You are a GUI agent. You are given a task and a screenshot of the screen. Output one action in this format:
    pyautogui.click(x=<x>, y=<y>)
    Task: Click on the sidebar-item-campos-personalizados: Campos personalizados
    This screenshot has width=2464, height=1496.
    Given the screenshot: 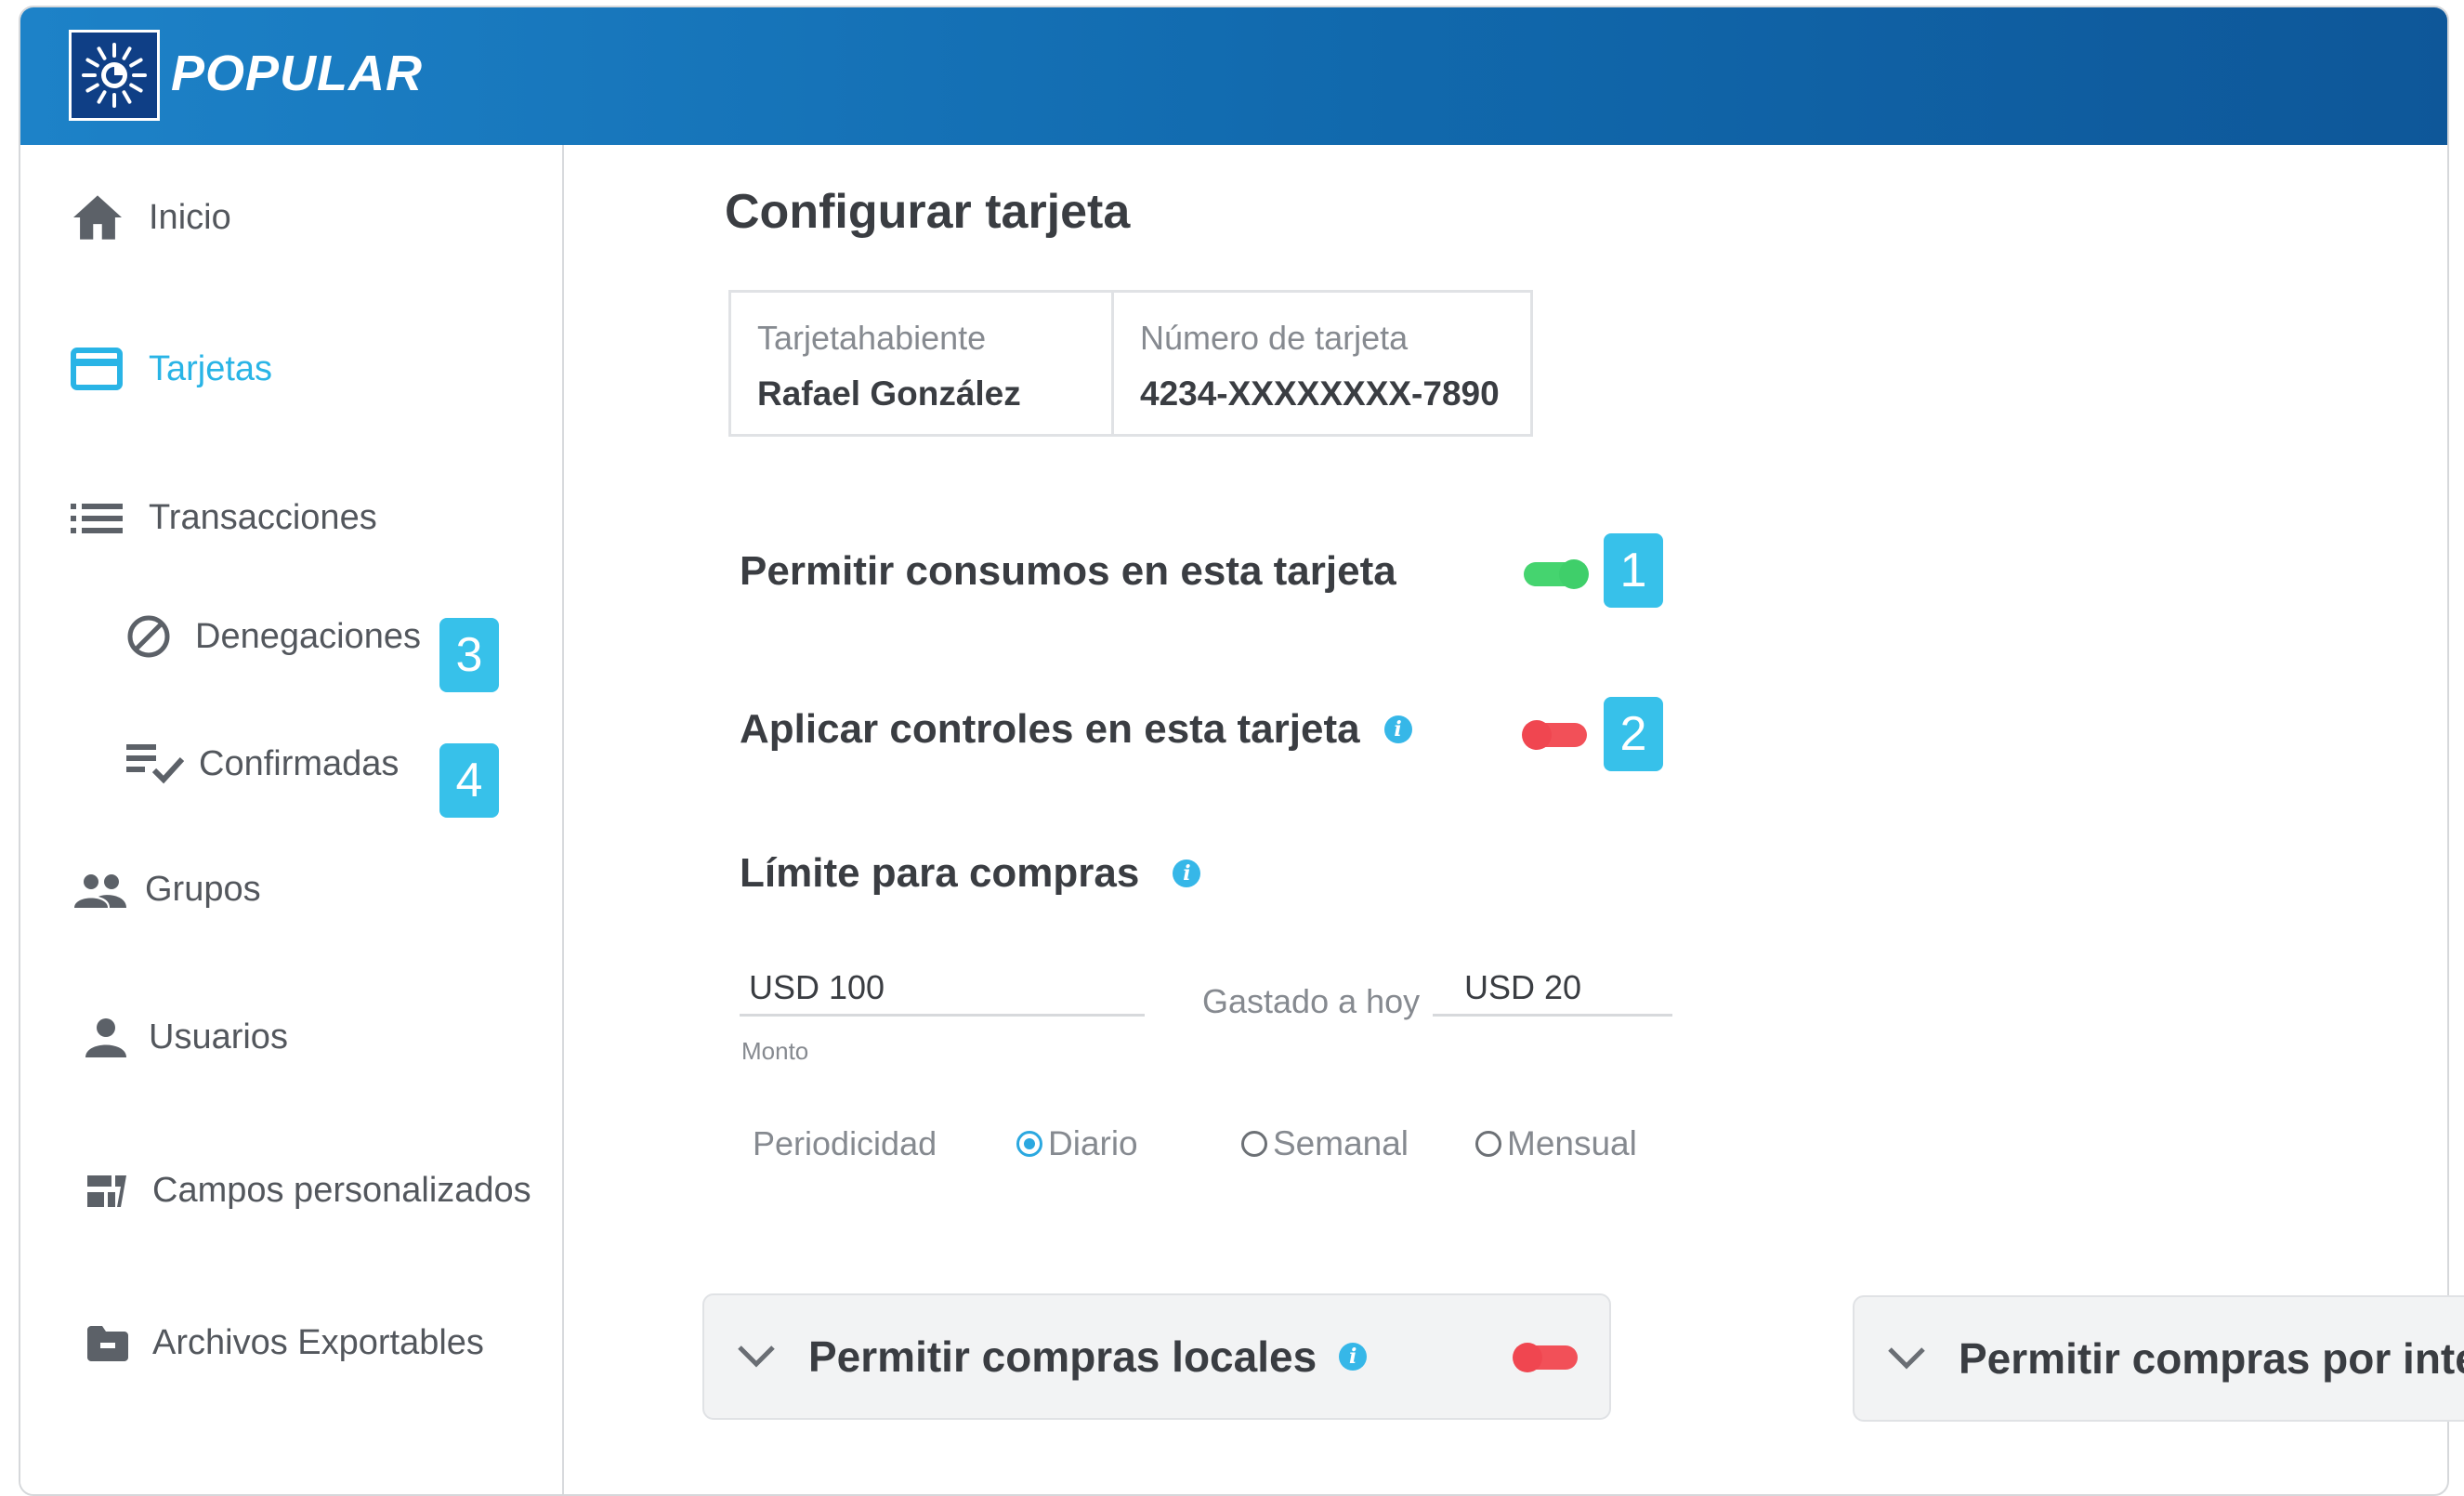 What is the action you would take?
    pyautogui.click(x=309, y=1191)
    